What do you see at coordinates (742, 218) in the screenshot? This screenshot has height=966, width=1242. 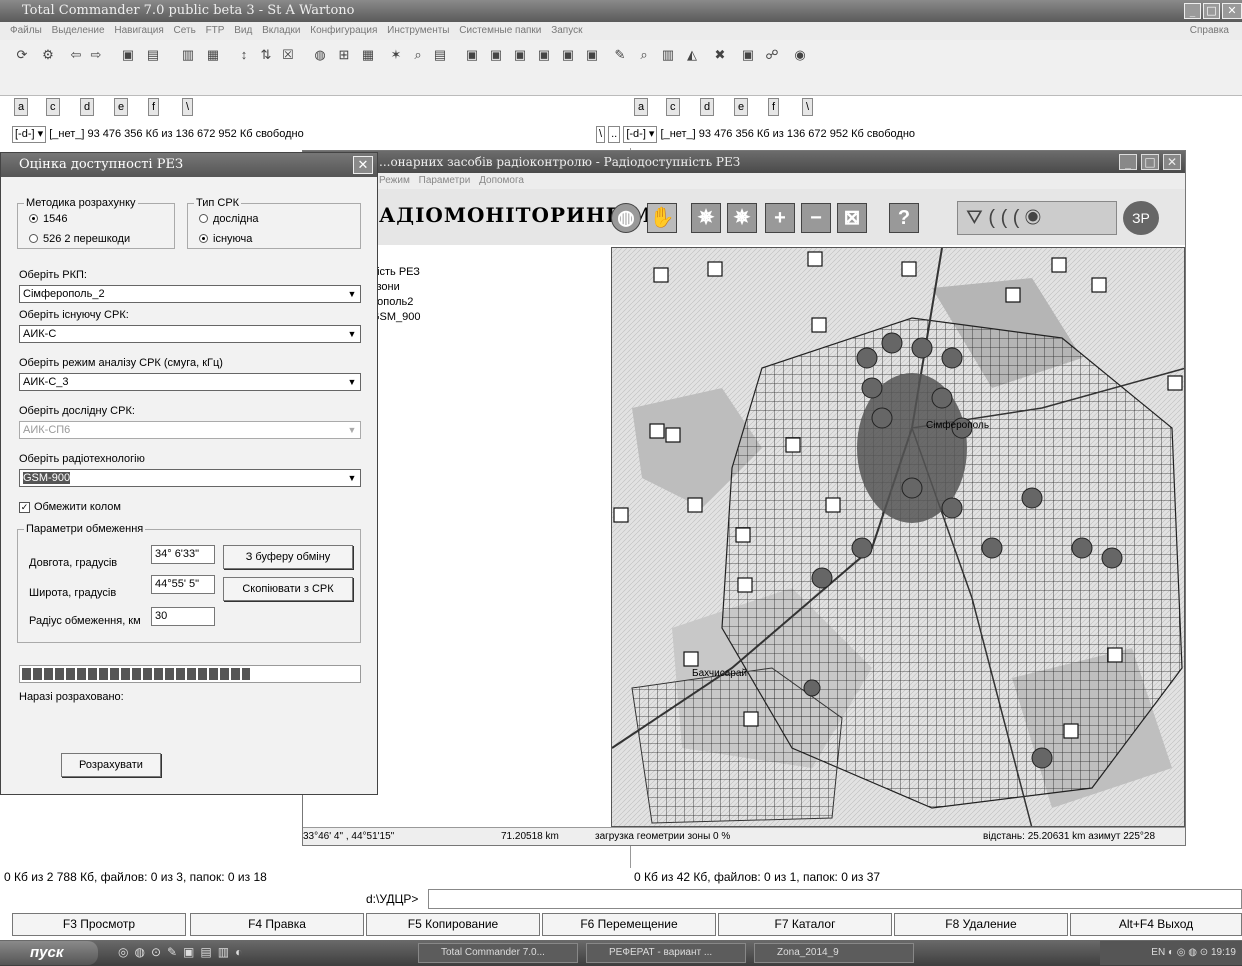 I see `zoom-window-icon: ✵` at bounding box center [742, 218].